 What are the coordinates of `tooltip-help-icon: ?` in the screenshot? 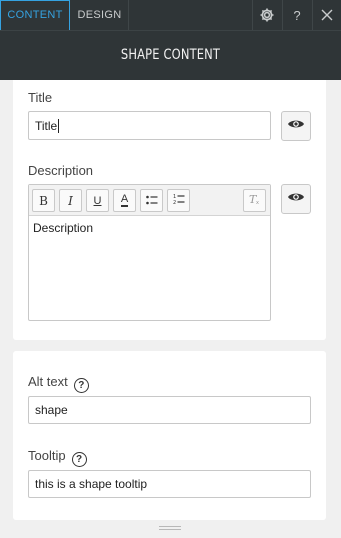 It's located at (79, 459).